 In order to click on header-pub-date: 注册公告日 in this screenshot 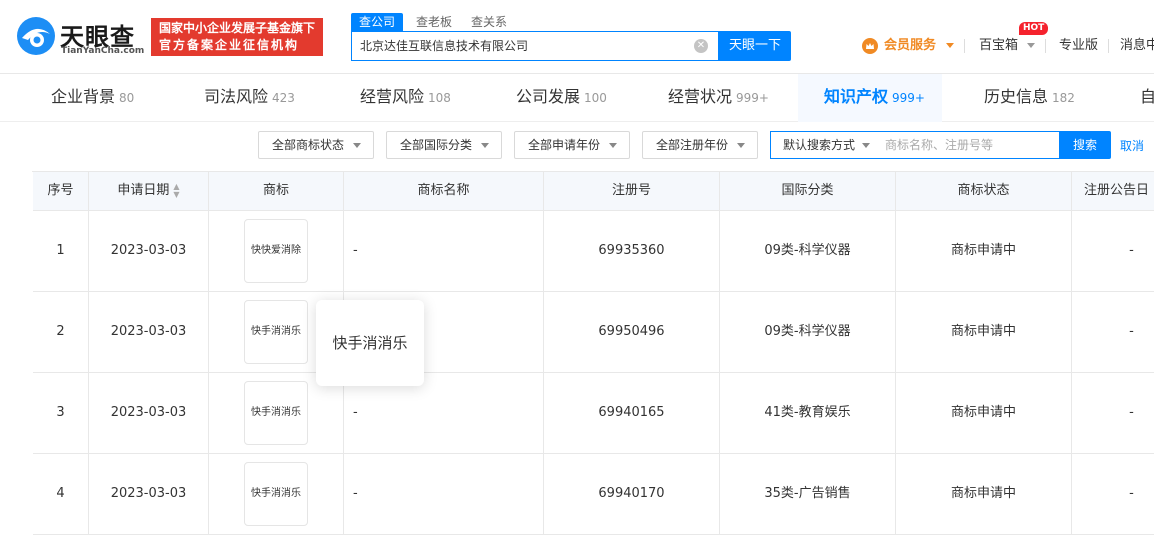, I will do `click(1113, 191)`.